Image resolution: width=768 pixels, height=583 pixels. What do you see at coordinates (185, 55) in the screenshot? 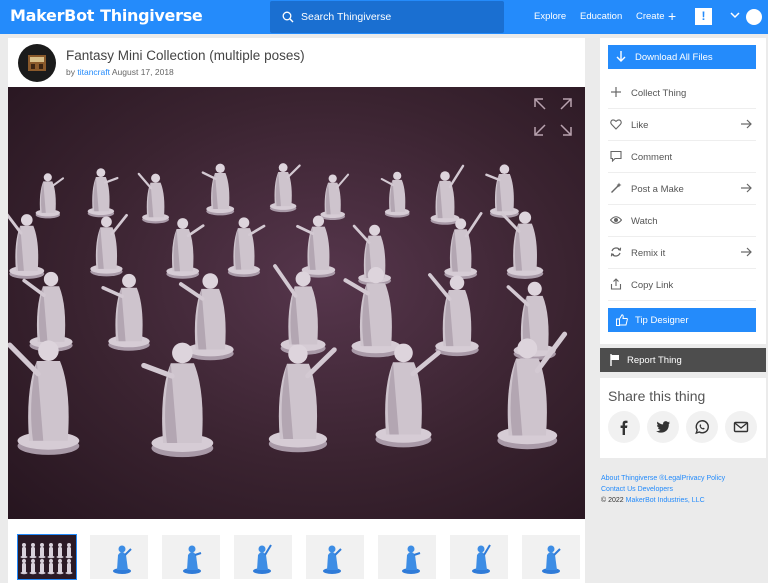
I see `thing-title: Fantasy Mini Collection (multiple poses)` at bounding box center [185, 55].